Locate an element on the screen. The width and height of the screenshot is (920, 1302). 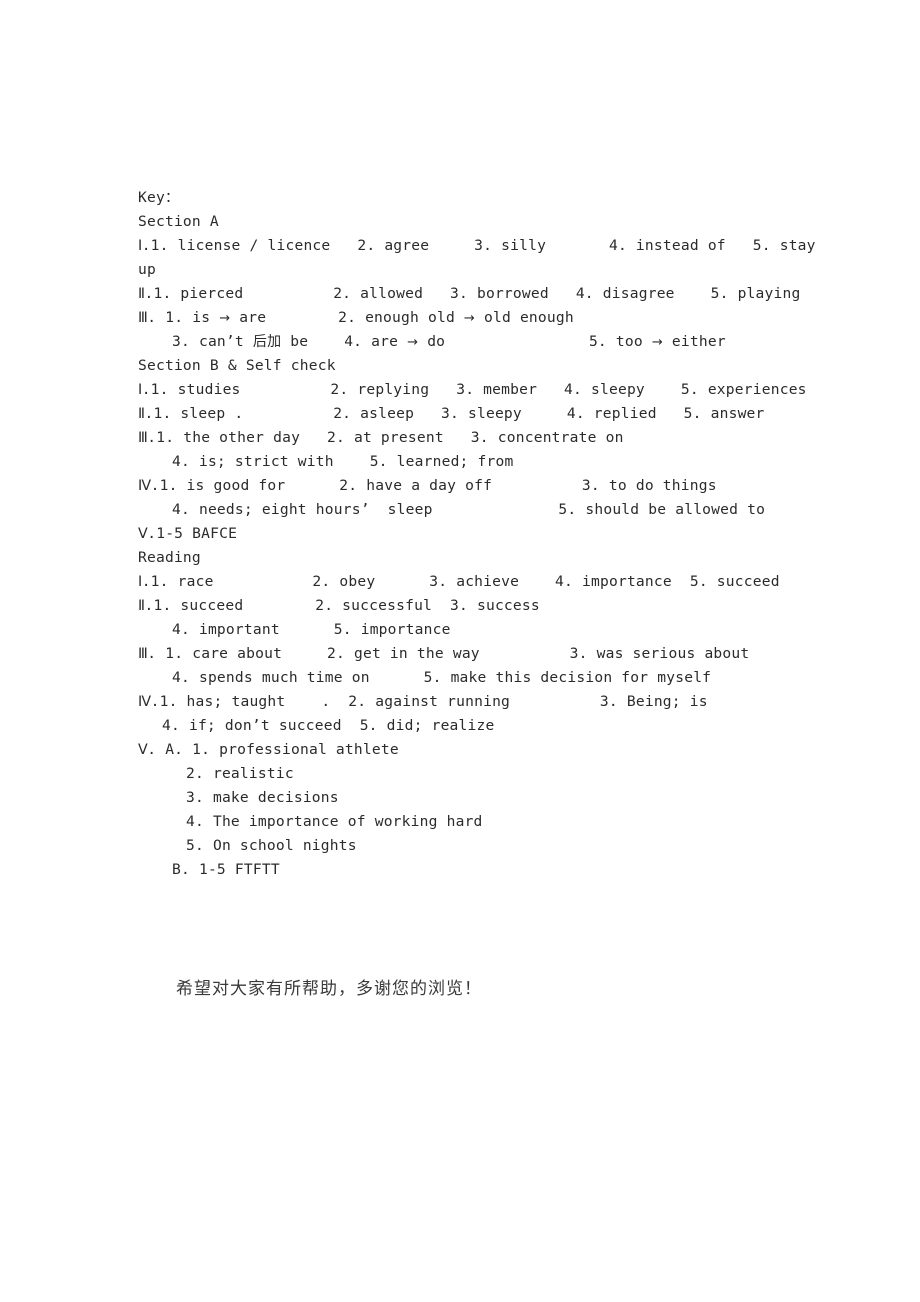
read-2-line1: Ⅱ.1. succeed 2. successful 3. success is located at coordinates (339, 605).